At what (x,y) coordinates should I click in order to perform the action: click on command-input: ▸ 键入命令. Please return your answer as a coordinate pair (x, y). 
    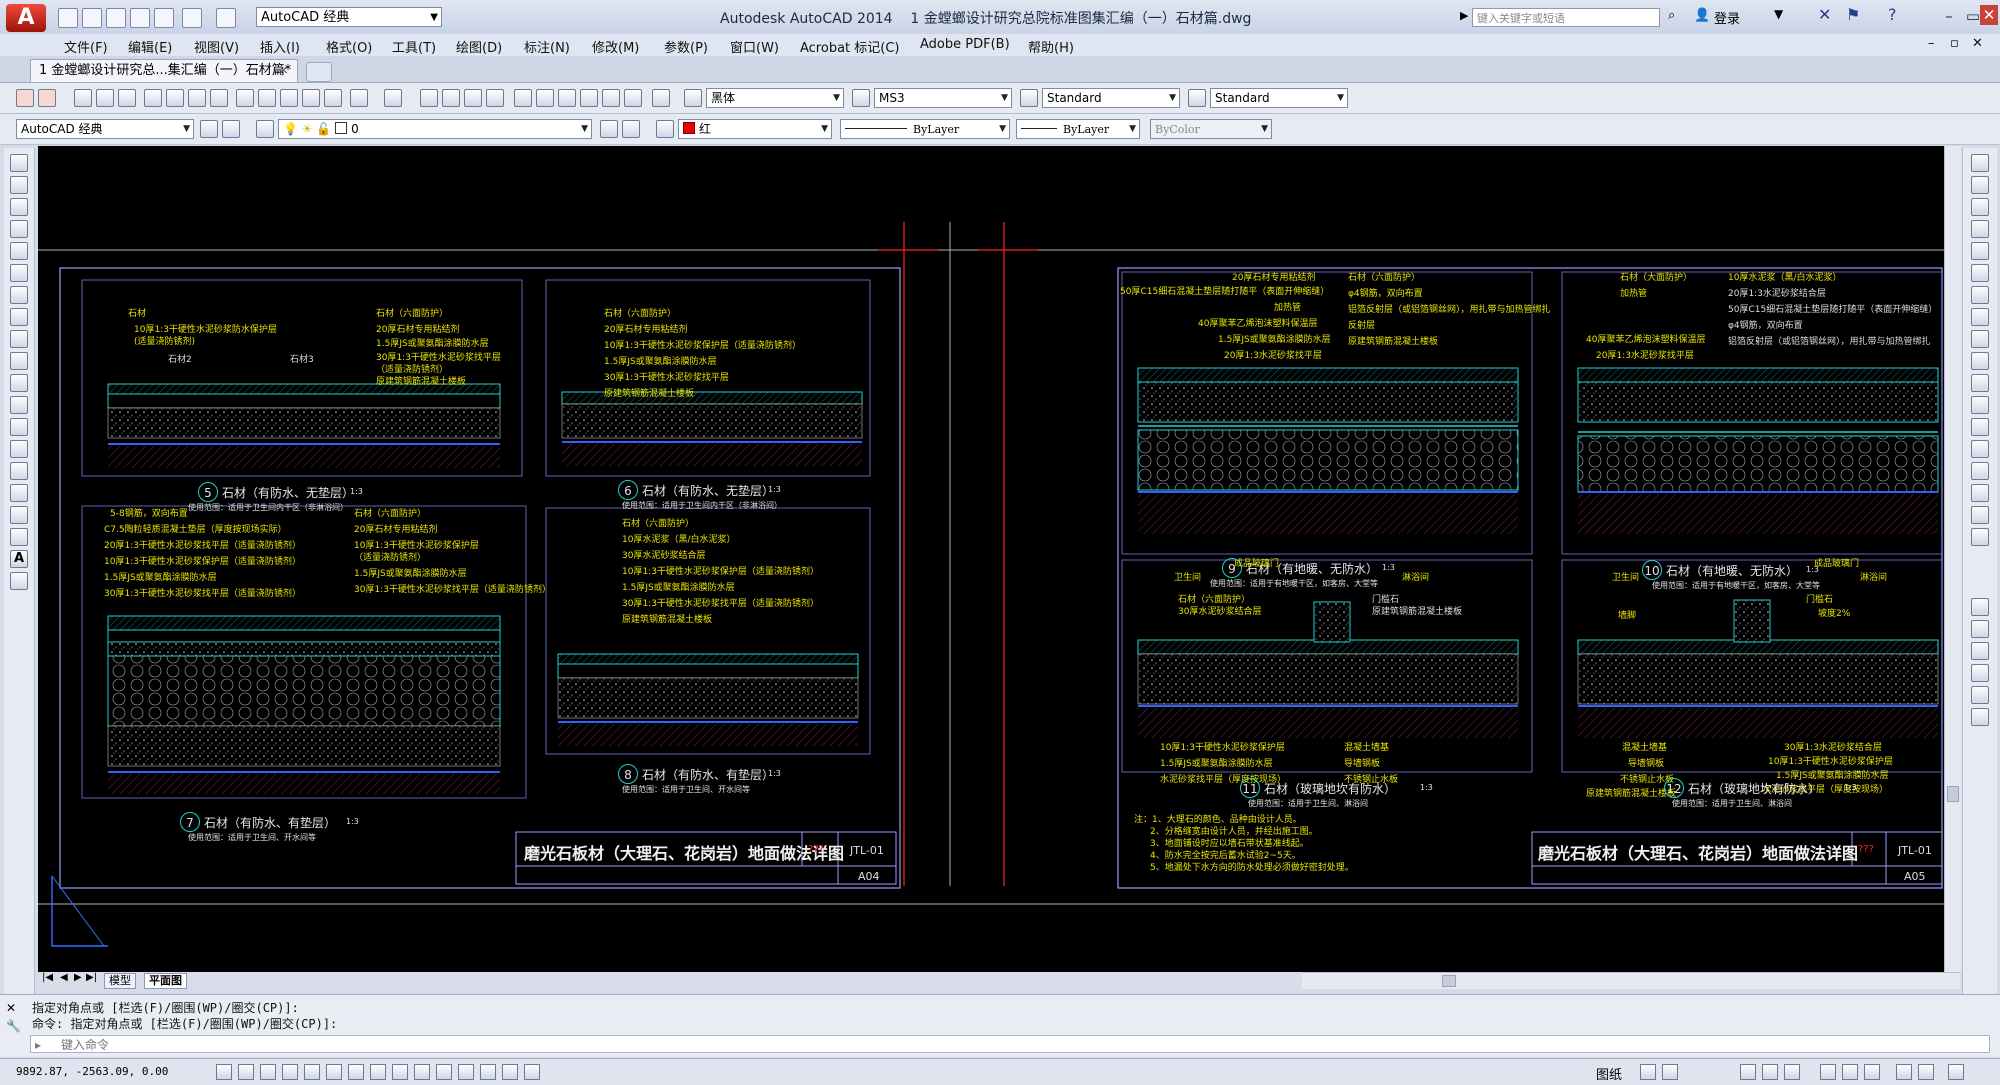
    Looking at the image, I should click on (1010, 1044).